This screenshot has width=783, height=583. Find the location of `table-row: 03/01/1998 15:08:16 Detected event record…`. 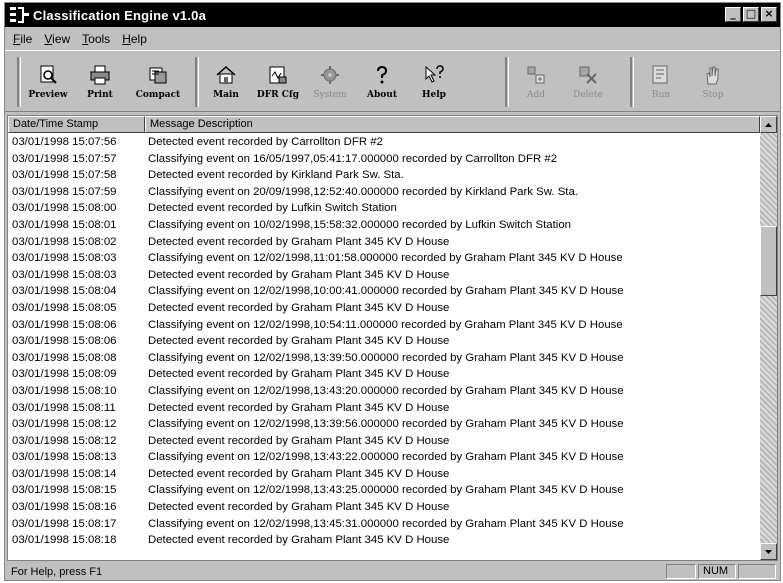

table-row: 03/01/1998 15:08:16 Detected event record… is located at coordinates (384, 507).